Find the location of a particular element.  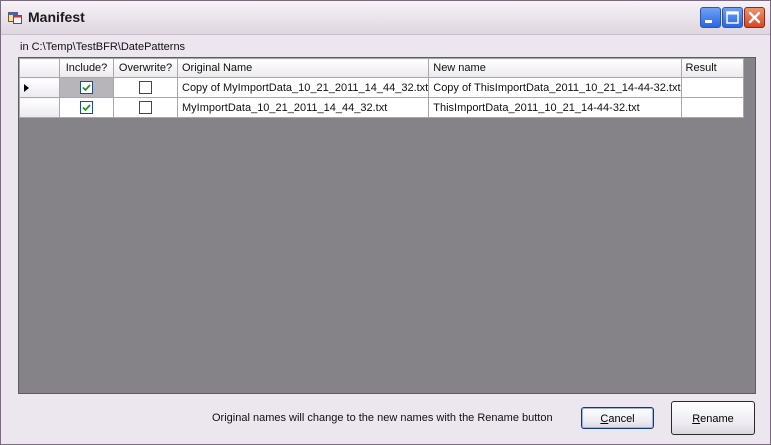

rename-accelerator: R is located at coordinates (696, 419).